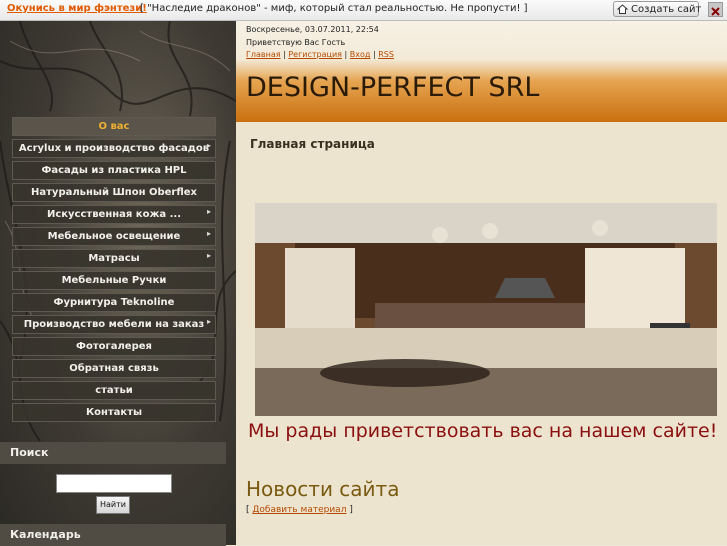 The width and height of the screenshot is (727, 546). Describe the element at coordinates (323, 489) in the screenshot. I see `news-title: Новости сайта` at that location.